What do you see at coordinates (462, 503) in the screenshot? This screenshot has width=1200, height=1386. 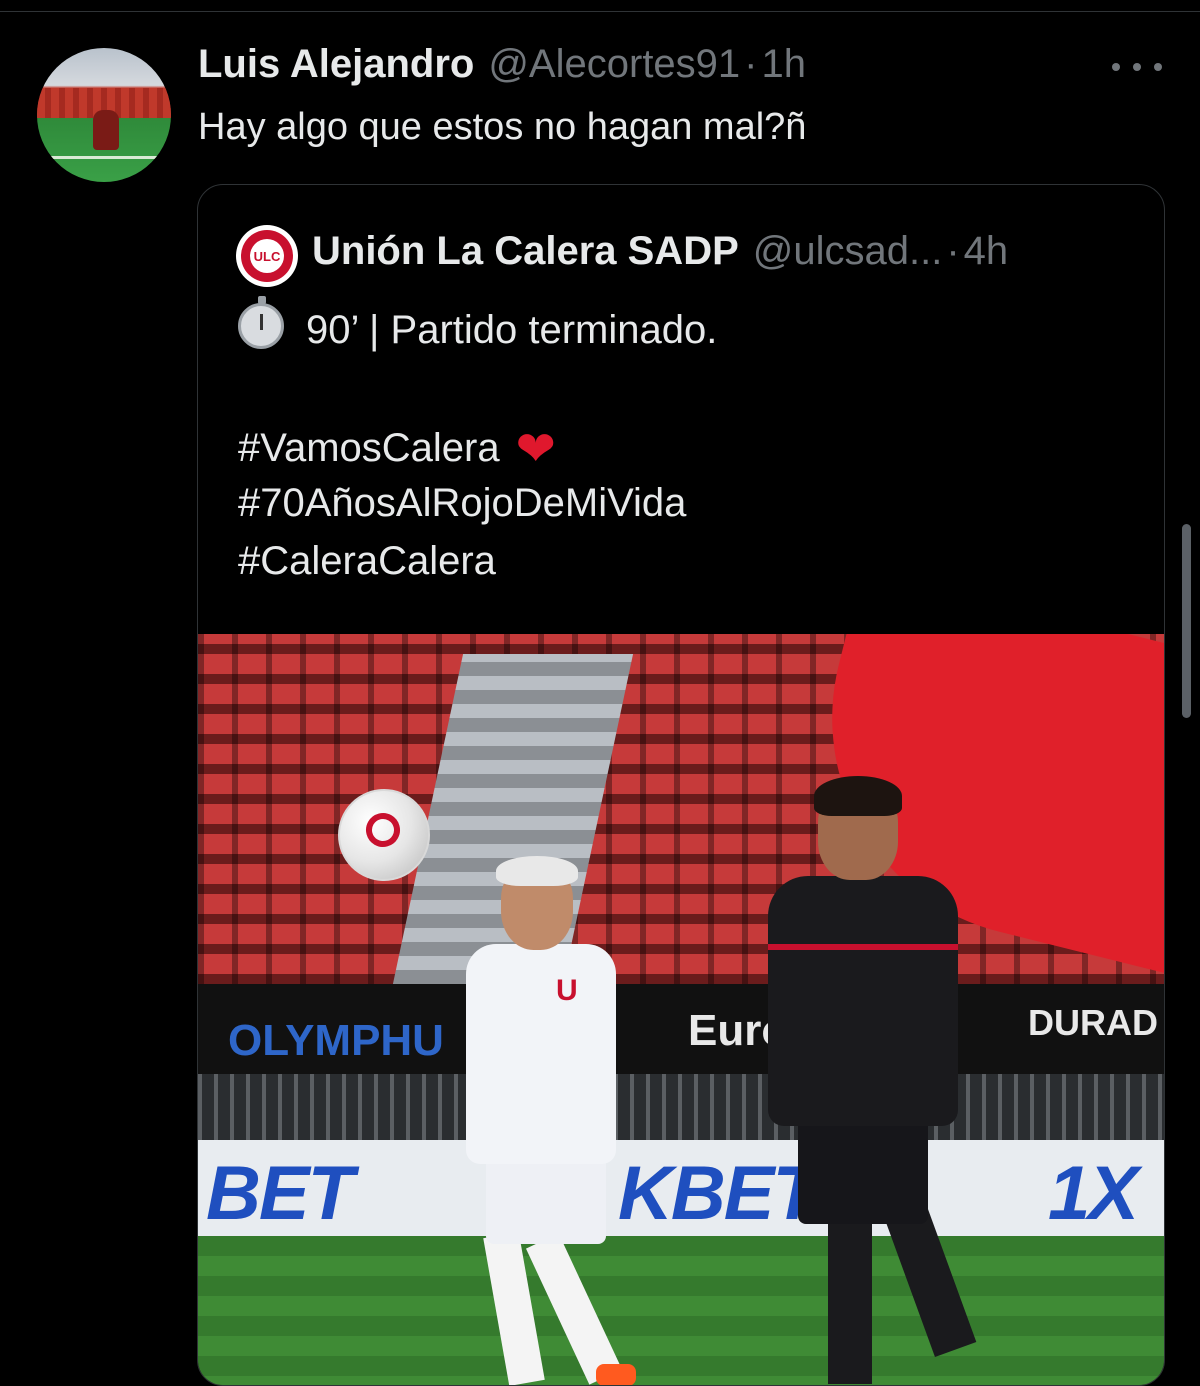 I see `hashtag-70anos: #70AñosAlRojoDeMiVida` at bounding box center [462, 503].